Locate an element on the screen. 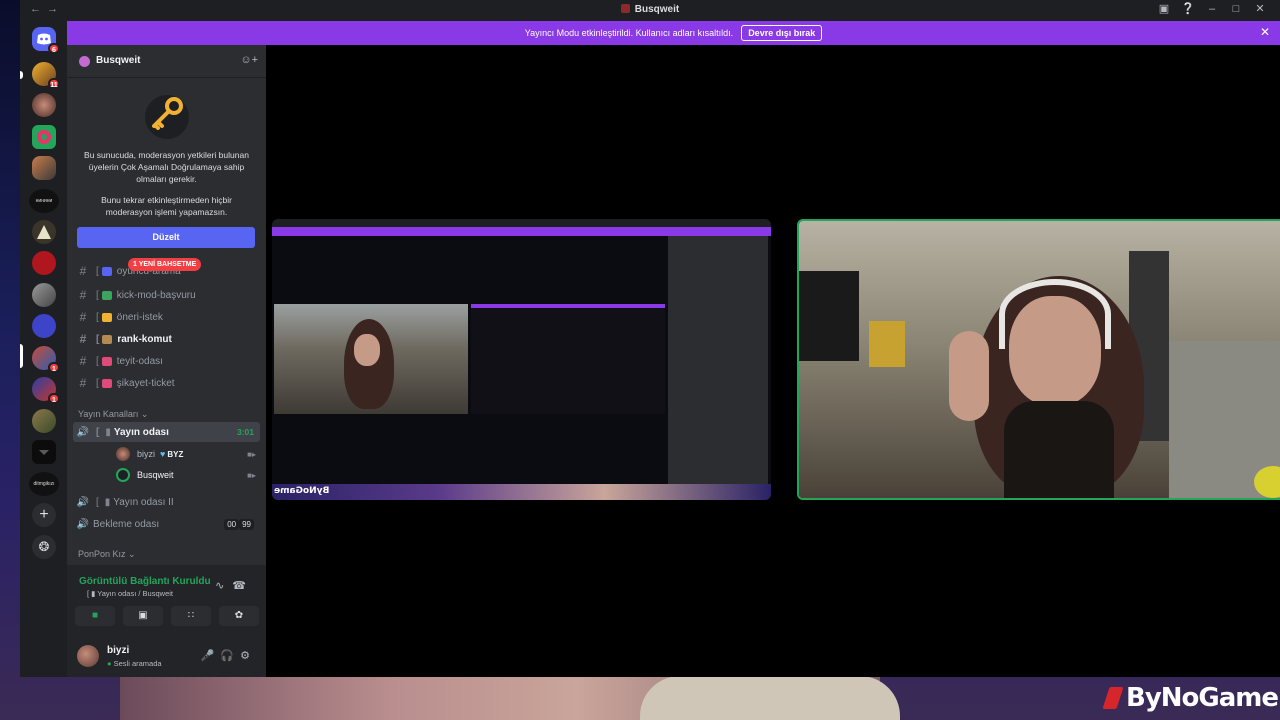 The width and height of the screenshot is (1280, 720). channel-sikayet-ticket: #[şikayet-ticket is located at coordinates (166, 383).